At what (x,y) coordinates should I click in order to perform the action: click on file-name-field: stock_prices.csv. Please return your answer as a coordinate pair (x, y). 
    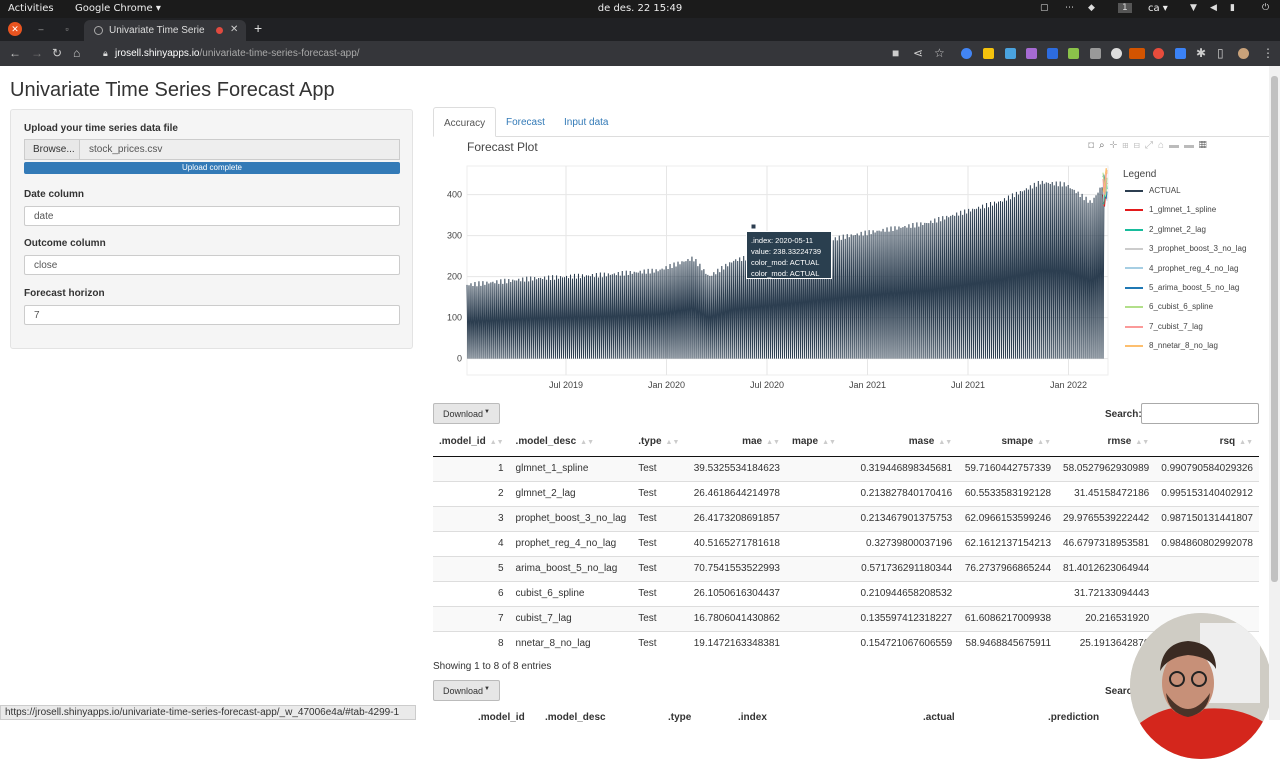
    Looking at the image, I should click on (239, 149).